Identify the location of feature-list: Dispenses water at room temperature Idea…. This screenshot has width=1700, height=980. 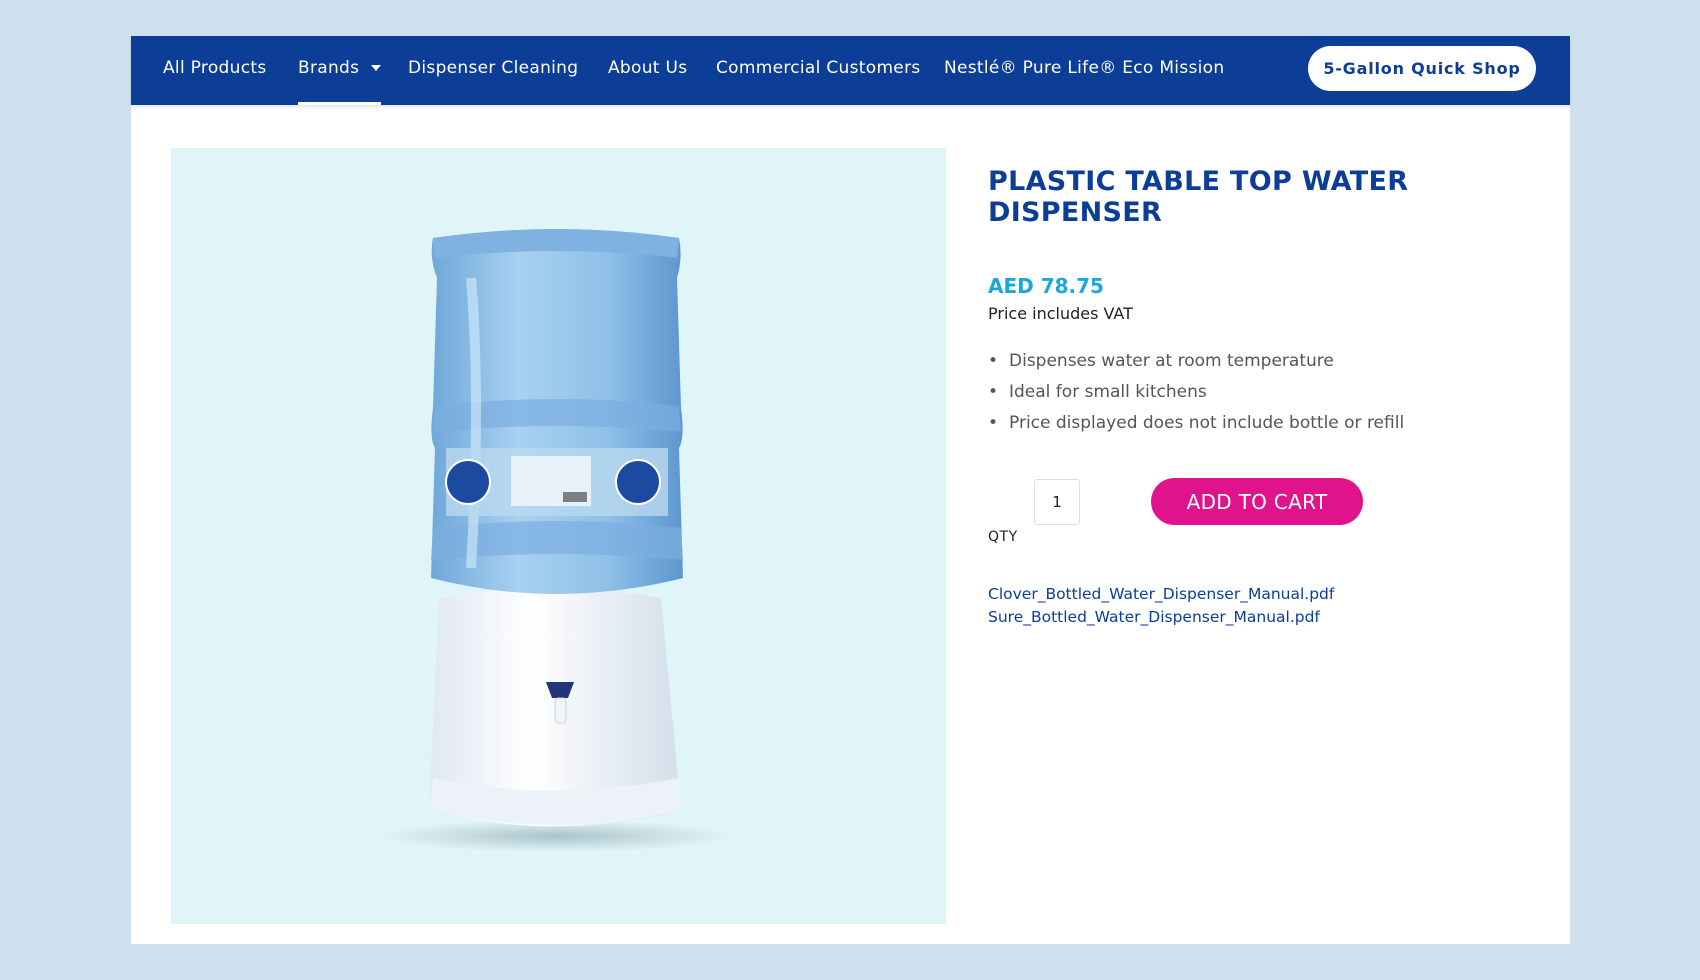
(1196, 392).